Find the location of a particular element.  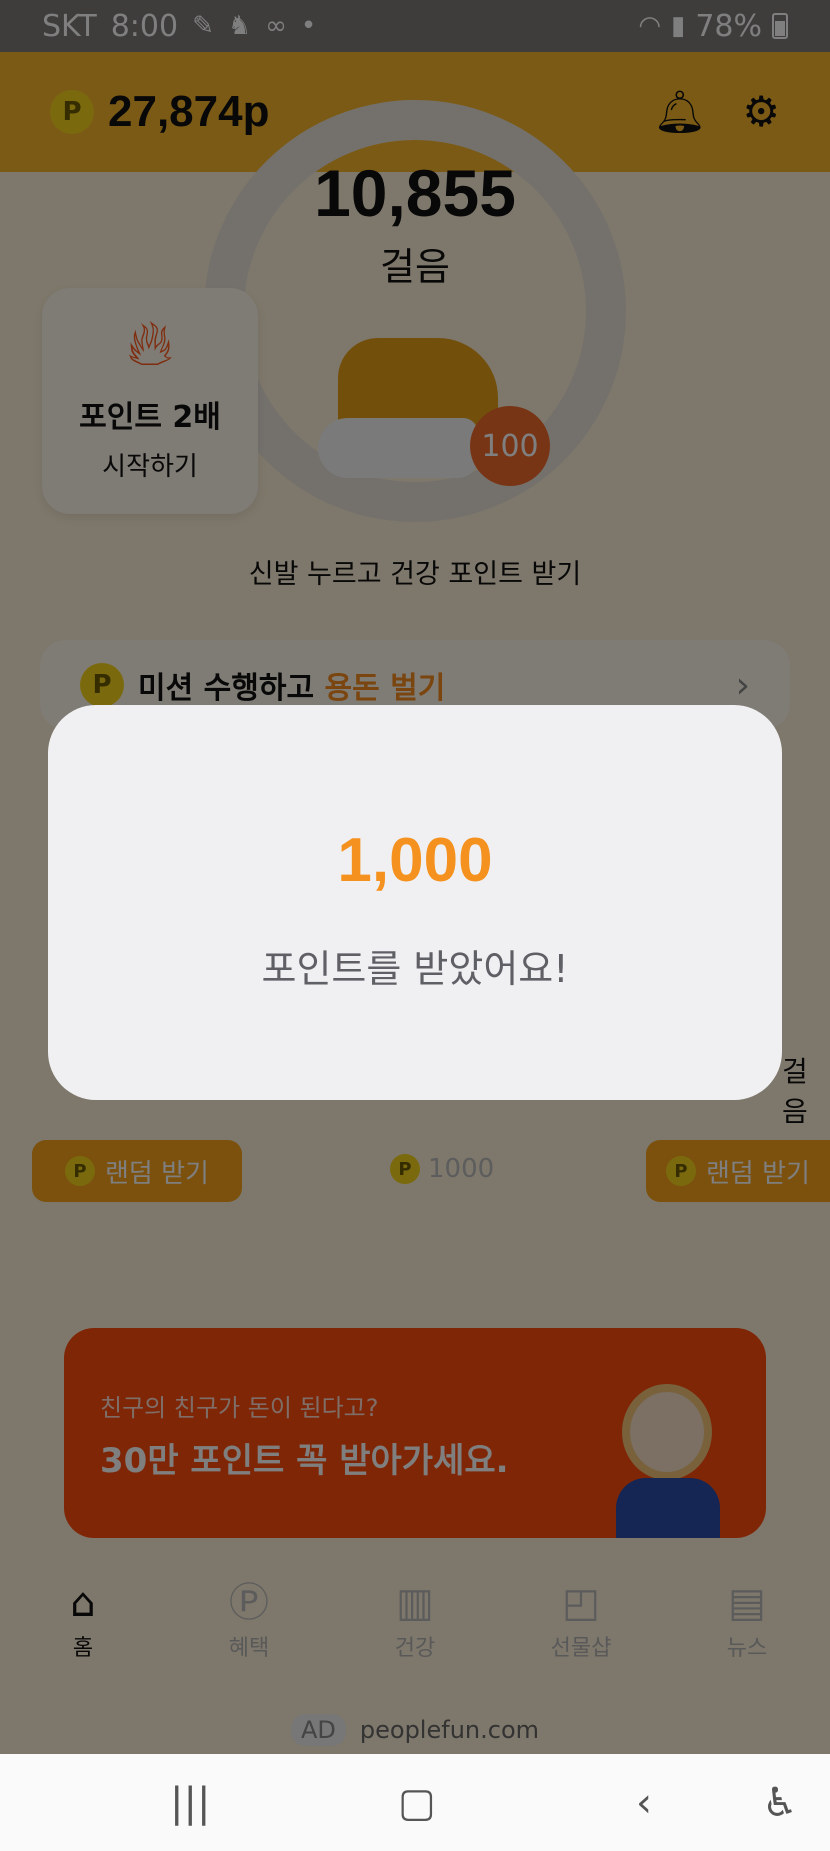

reward-message: 포인트를 받았어요! is located at coordinates (415, 969).